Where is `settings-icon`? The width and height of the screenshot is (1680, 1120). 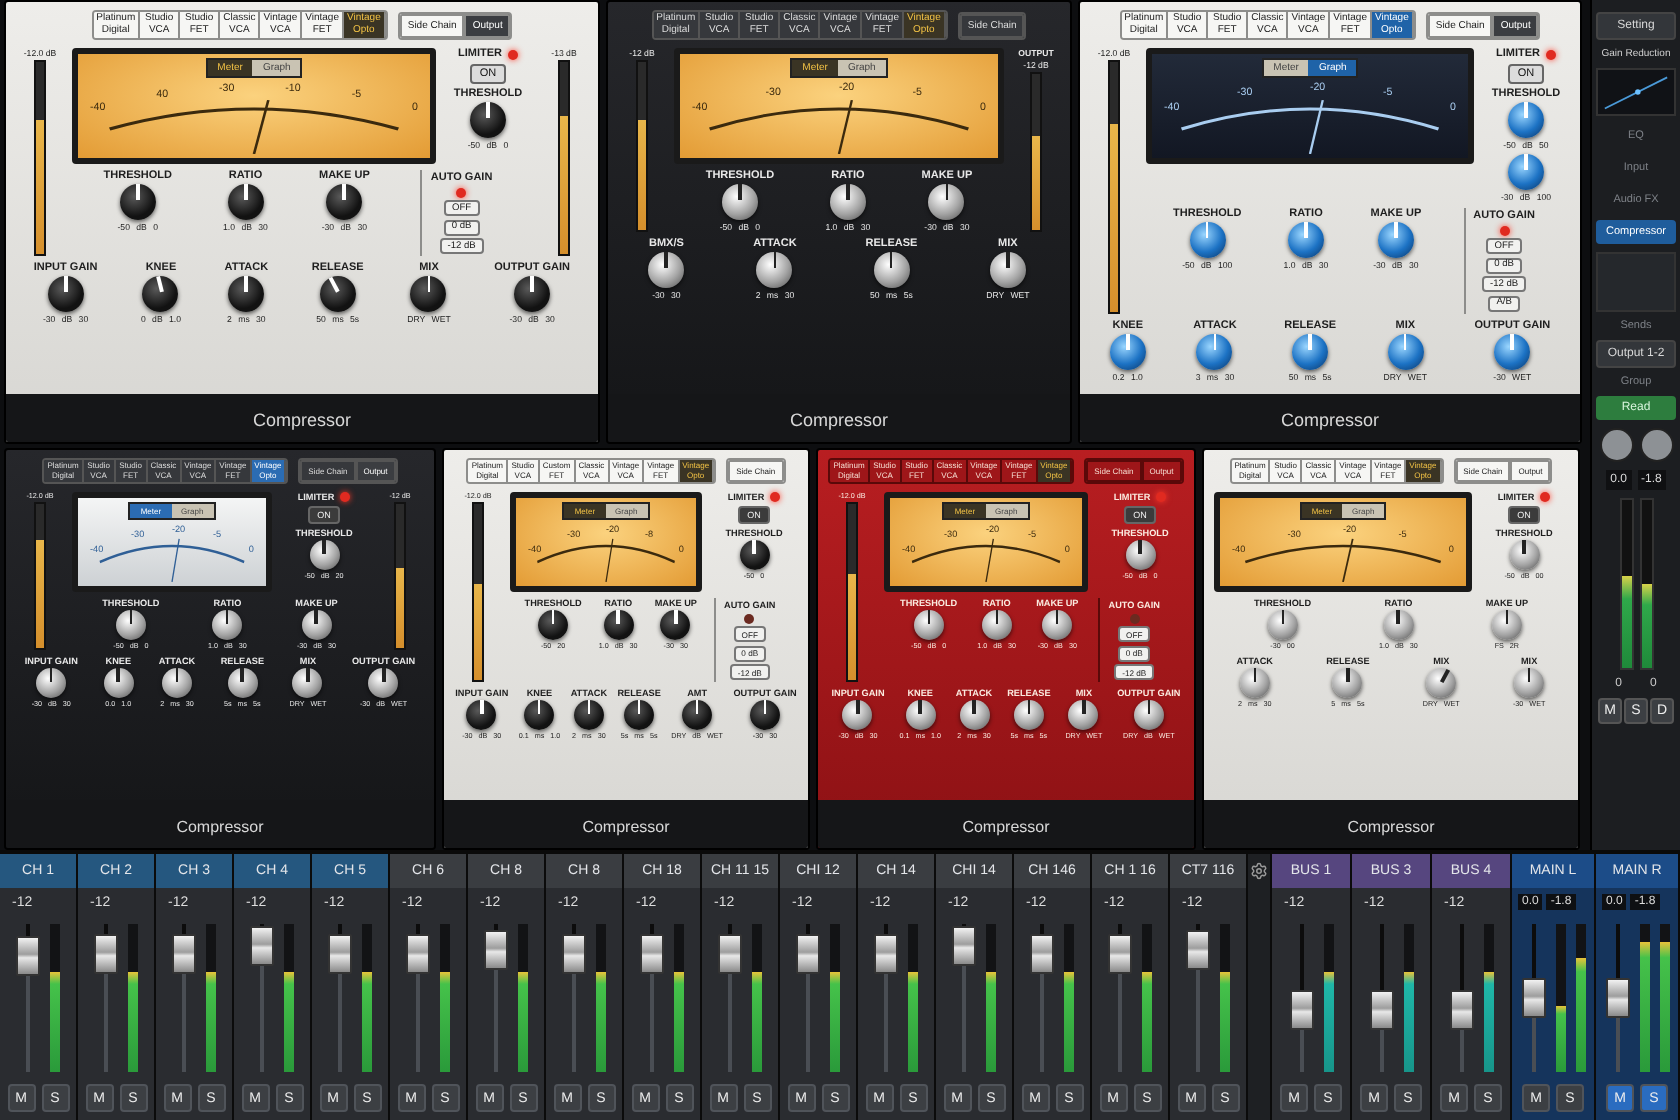 settings-icon is located at coordinates (1259, 871).